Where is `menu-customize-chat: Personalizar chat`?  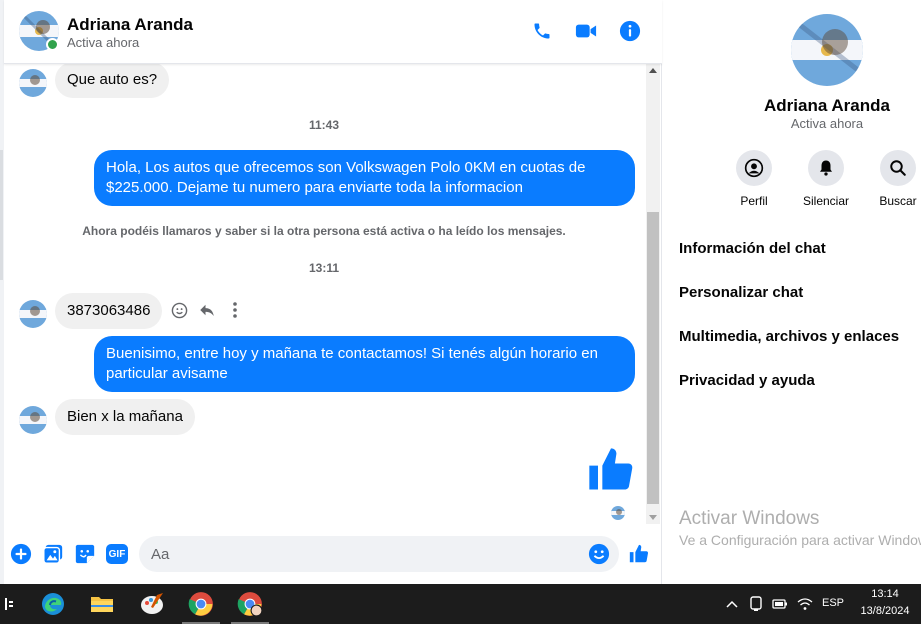
menu-customize-chat: Personalizar chat is located at coordinates (741, 292).